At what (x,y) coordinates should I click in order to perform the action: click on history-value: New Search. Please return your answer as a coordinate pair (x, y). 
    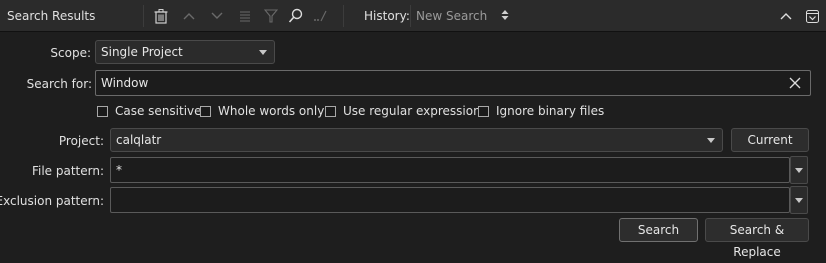
    Looking at the image, I should click on (452, 16).